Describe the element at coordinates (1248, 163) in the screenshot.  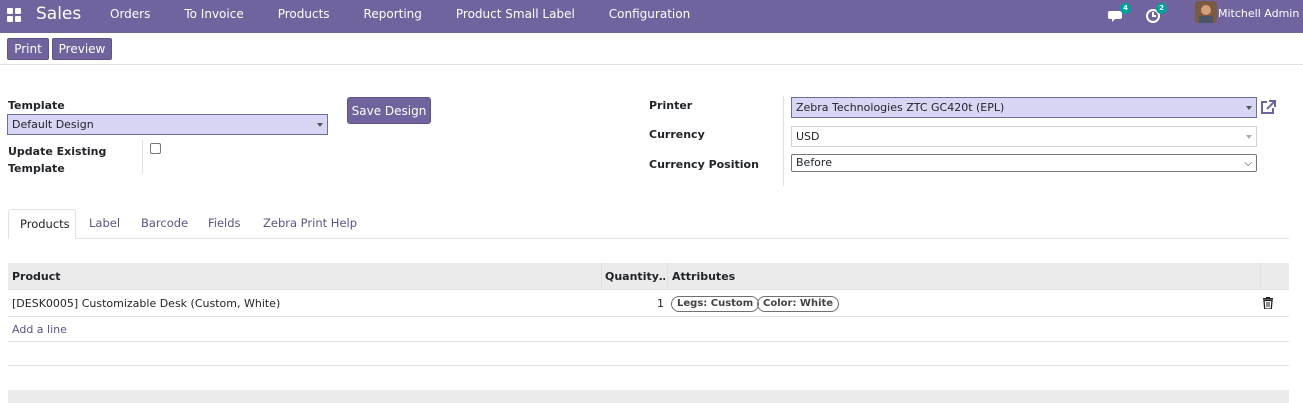
I see `chevron-down-icon: ⌵` at that location.